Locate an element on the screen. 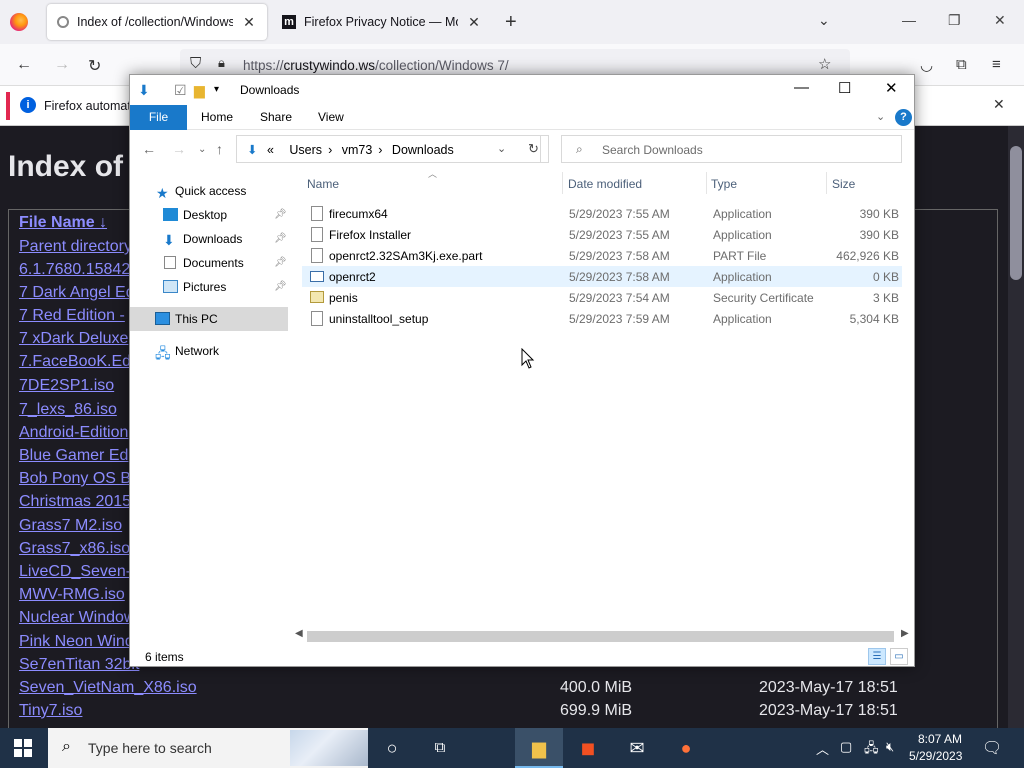  horizontal-scrollbar: ◀ ▶ is located at coordinates (603, 636).